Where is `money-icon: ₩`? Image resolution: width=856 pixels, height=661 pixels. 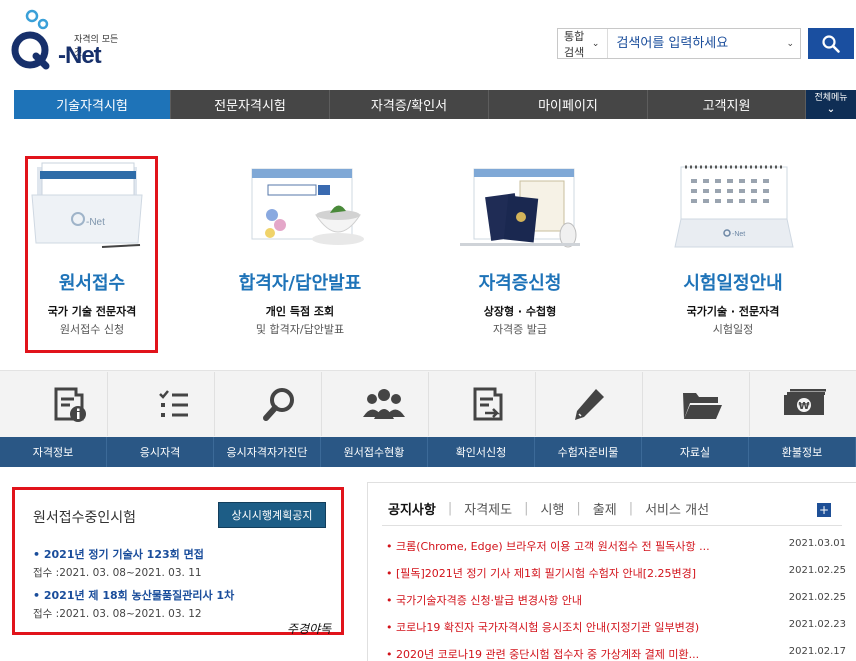 money-icon: ₩ is located at coordinates (804, 405).